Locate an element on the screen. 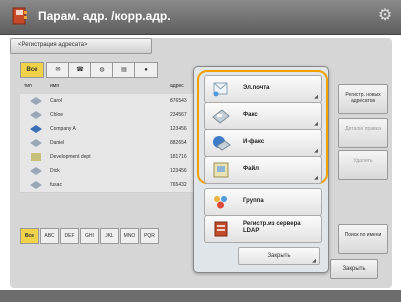 The height and width of the screenshot is (302, 401). index-button: MNO is located at coordinates (129, 236).